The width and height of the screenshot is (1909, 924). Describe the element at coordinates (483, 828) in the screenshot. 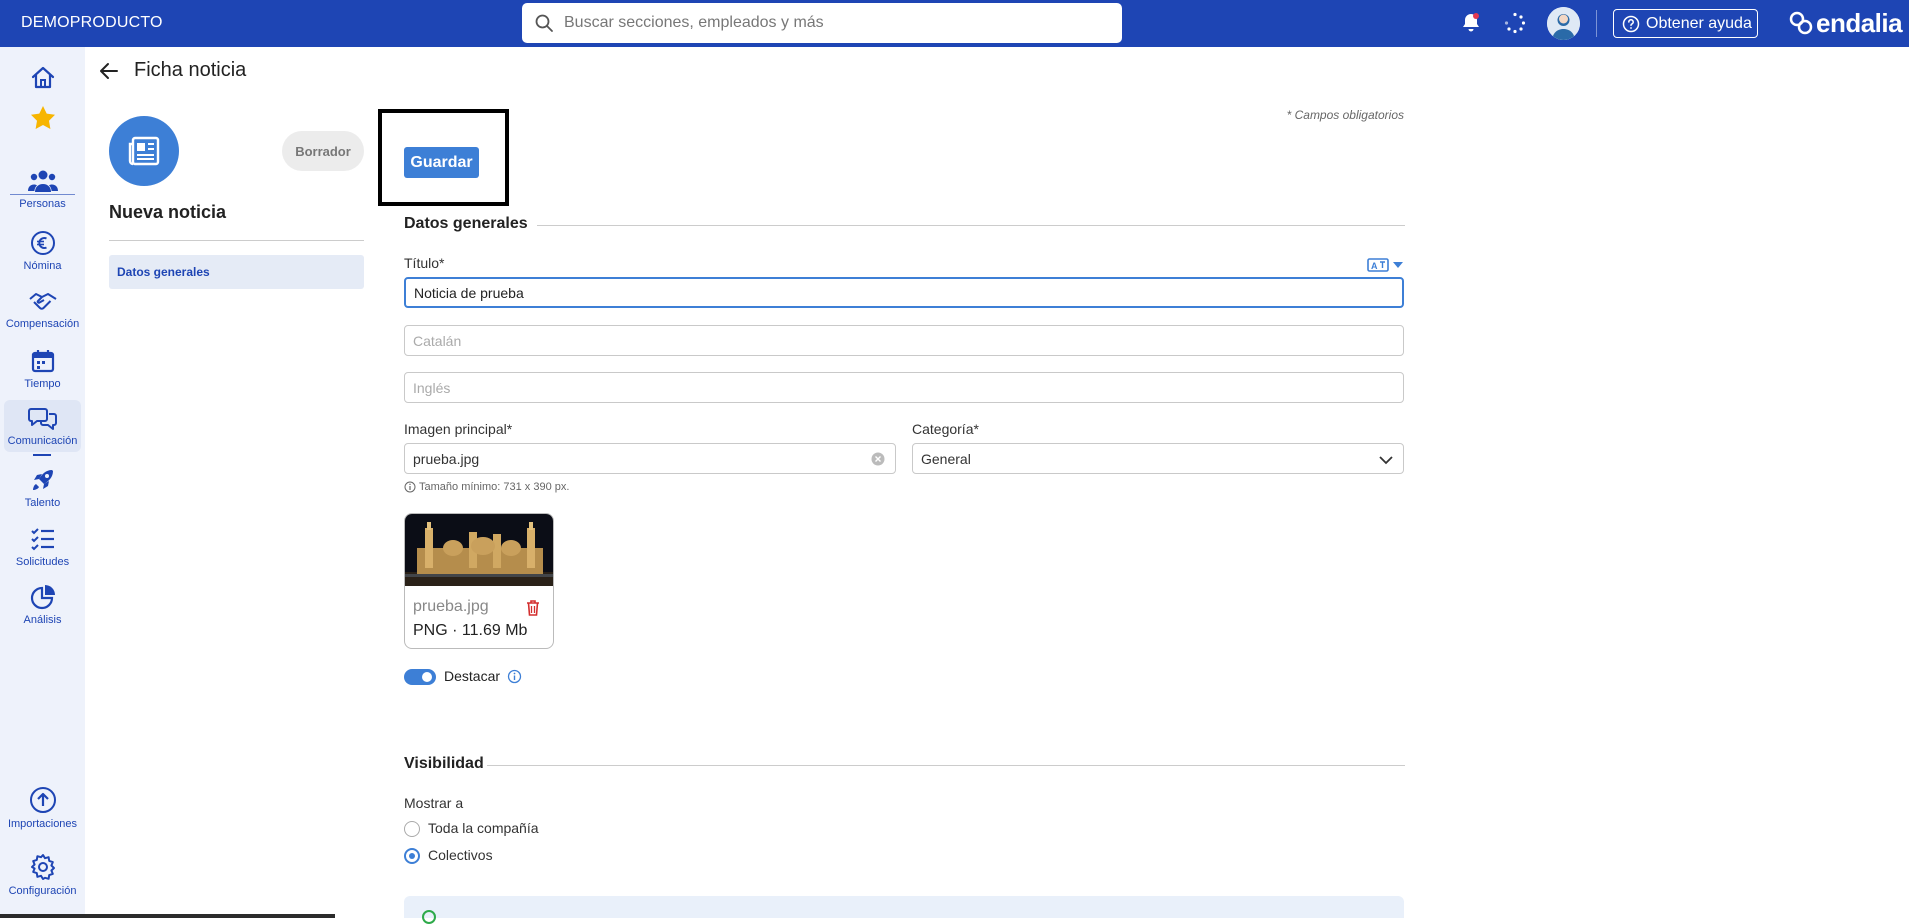

I see `radio-whole-company-label: Toda la compañía` at that location.